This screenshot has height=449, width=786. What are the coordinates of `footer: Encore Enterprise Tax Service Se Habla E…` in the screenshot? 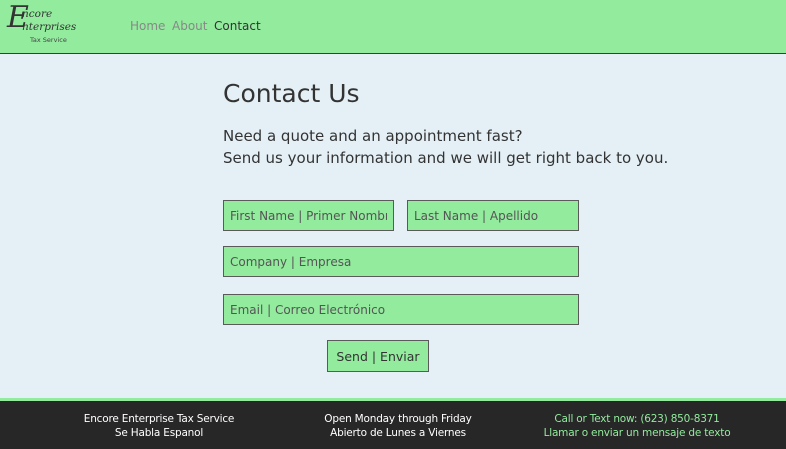 It's located at (393, 423).